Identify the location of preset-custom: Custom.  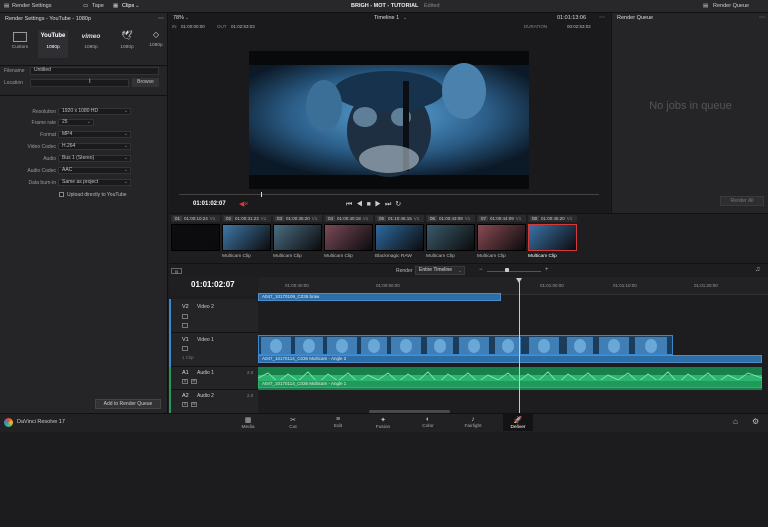
(20, 44).